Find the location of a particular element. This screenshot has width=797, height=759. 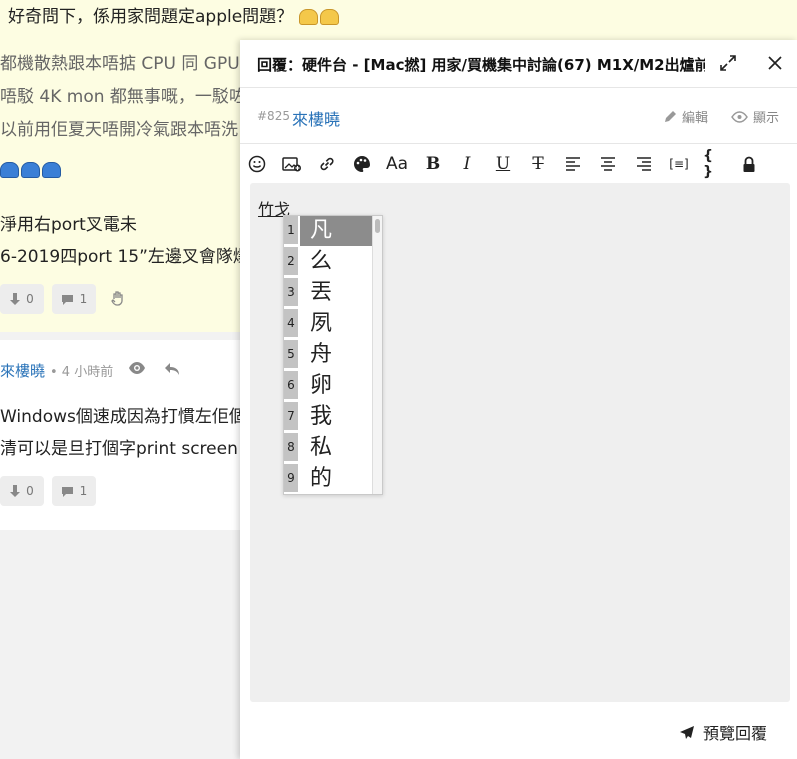

close-icon is located at coordinates (775, 63).